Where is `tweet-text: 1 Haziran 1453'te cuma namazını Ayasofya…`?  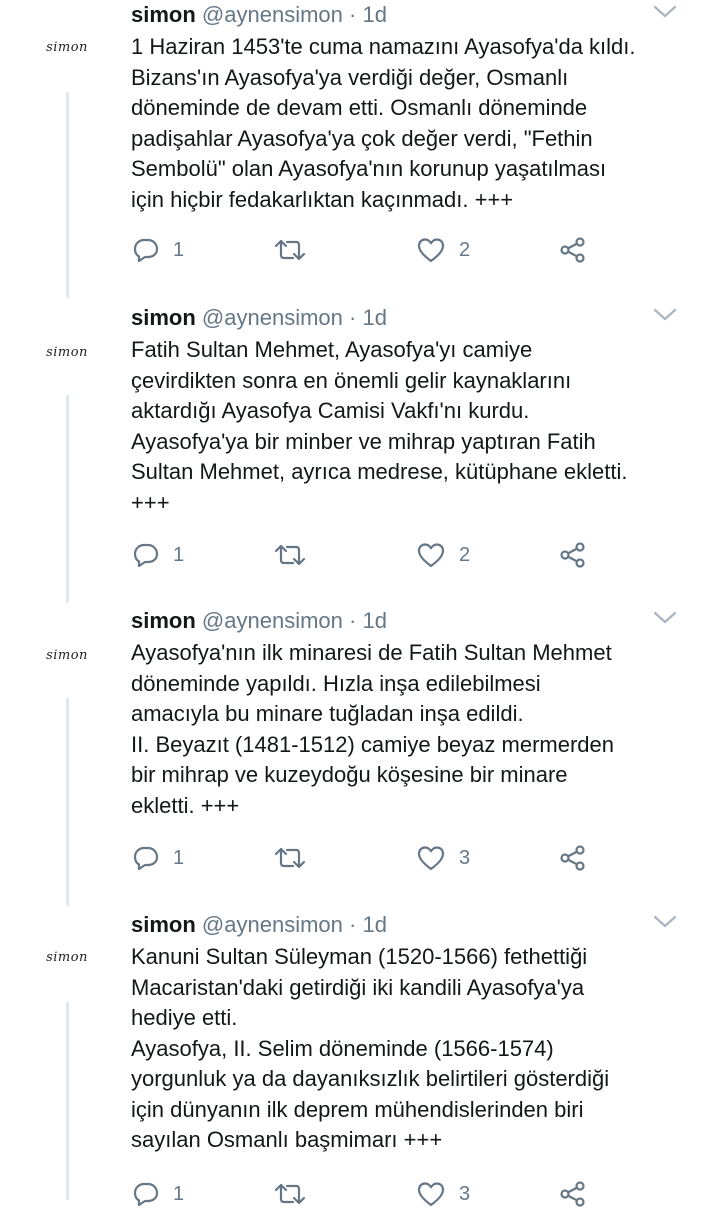 tweet-text: 1 Haziran 1453'te cuma namazını Ayasofya… is located at coordinates (383, 123).